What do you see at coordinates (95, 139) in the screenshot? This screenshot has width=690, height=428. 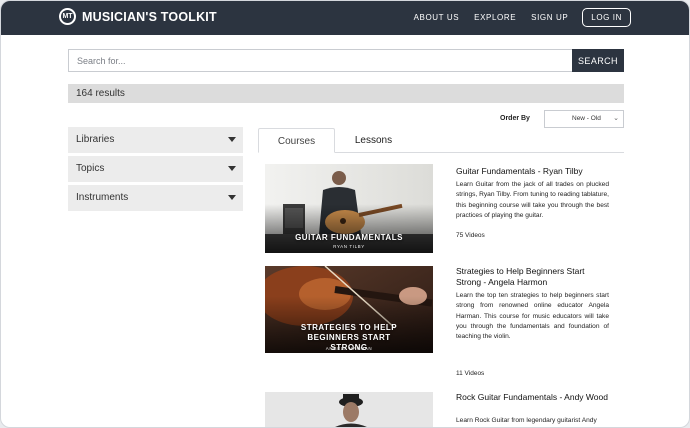 I see `filter-label: Libraries` at bounding box center [95, 139].